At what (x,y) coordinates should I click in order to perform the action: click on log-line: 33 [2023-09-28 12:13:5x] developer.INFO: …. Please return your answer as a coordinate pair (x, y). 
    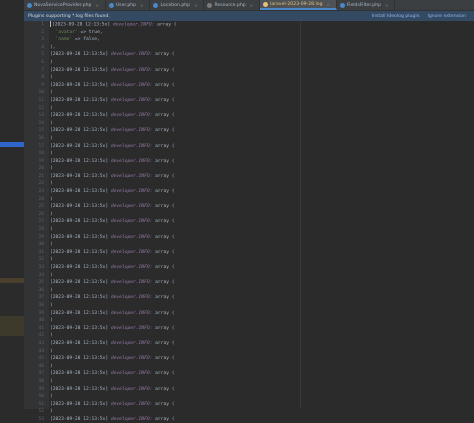
    Looking at the image, I should click on (249, 268).